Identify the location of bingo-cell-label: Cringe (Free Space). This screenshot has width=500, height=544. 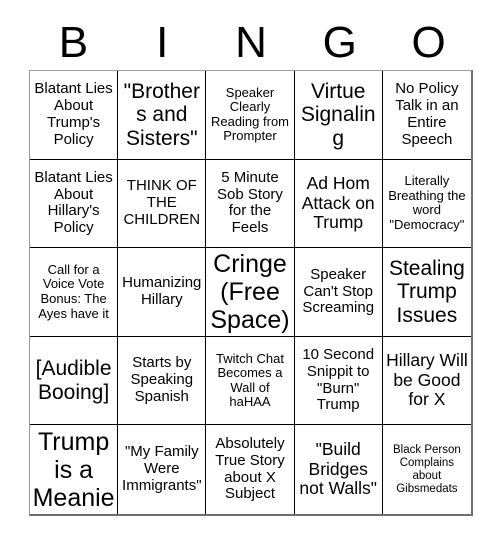
(250, 291).